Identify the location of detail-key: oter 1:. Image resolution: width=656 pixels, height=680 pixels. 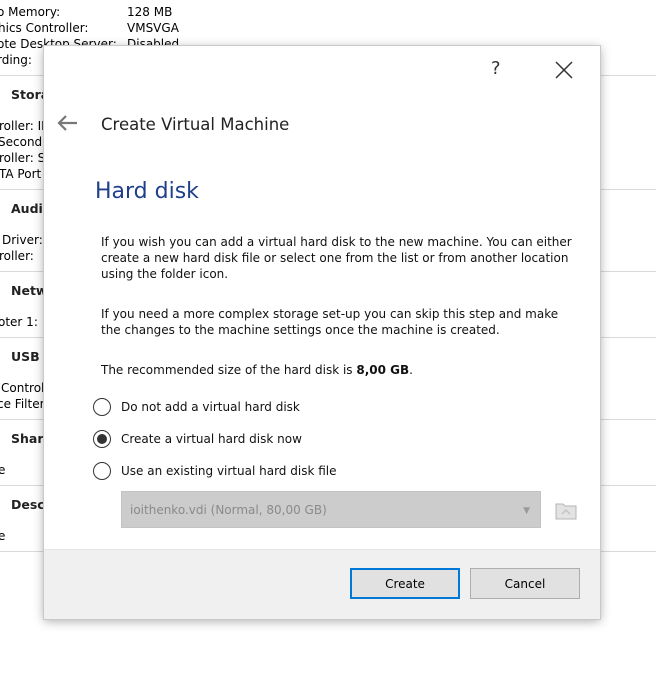
(19, 322).